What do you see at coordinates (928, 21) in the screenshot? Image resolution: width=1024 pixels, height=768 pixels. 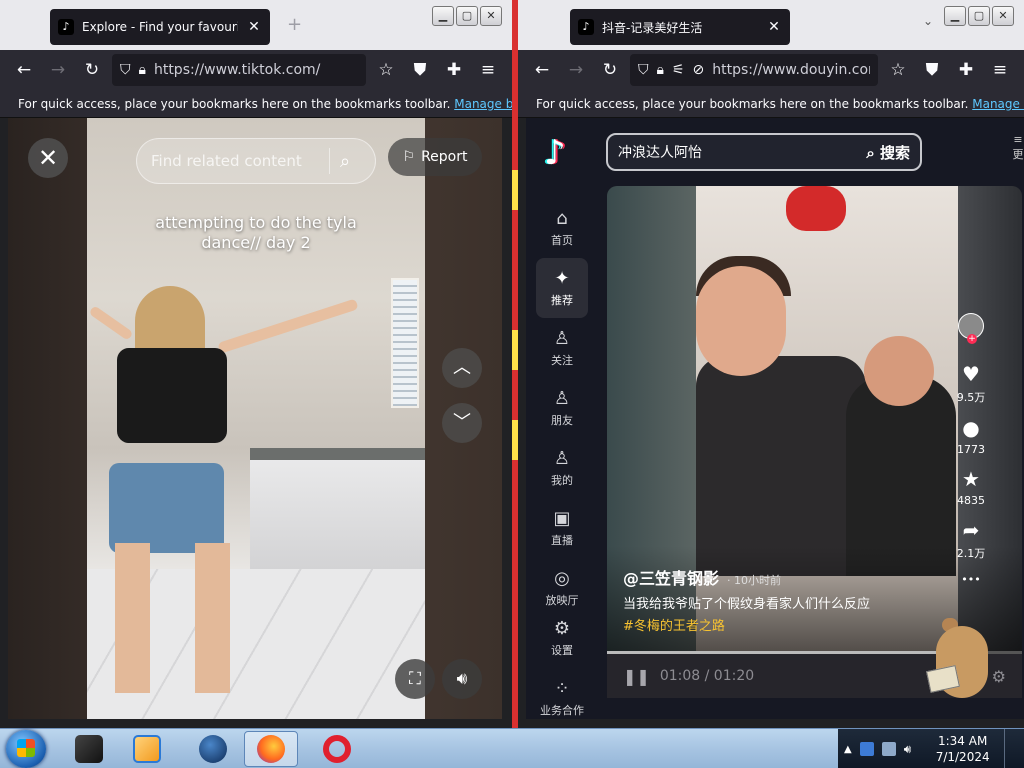 I see `list-tabs-chevron-icon: ⌄` at bounding box center [928, 21].